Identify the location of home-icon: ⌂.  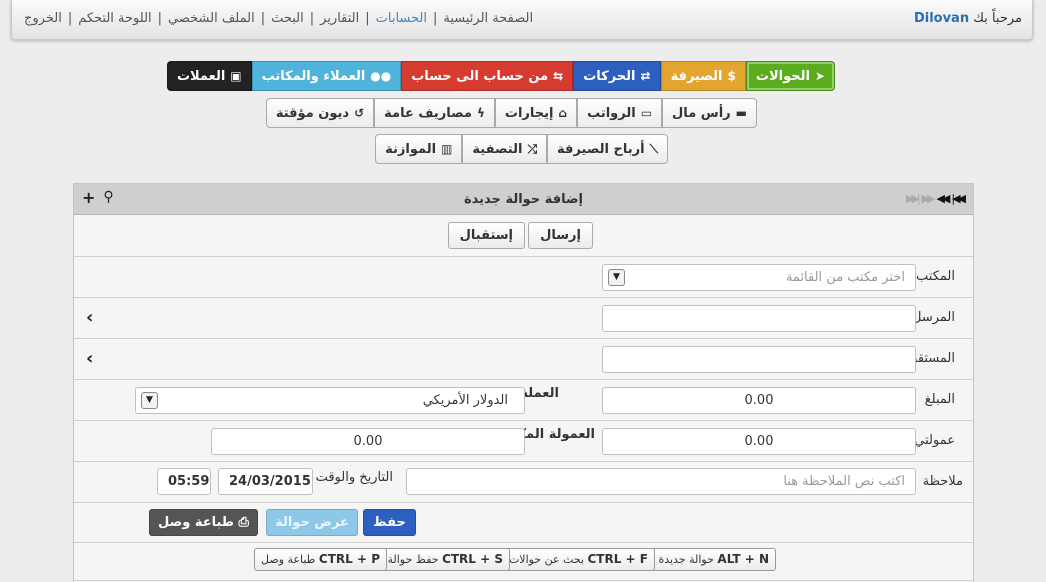
(563, 113).